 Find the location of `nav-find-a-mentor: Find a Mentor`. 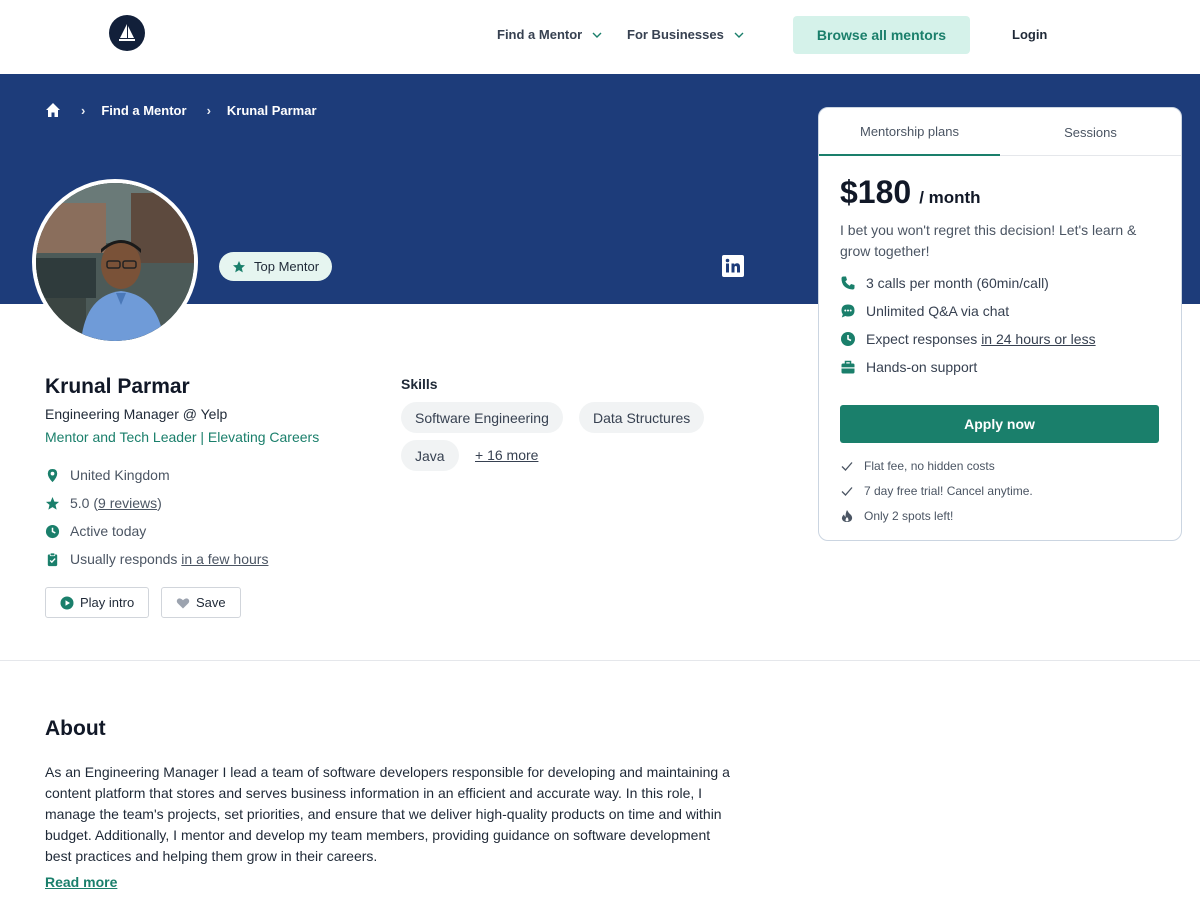

nav-find-a-mentor: Find a Mentor is located at coordinates (550, 34).